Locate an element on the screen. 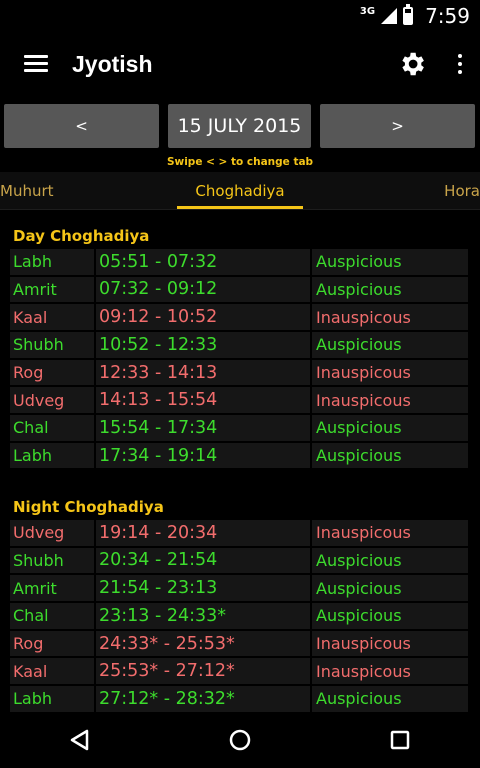 The height and width of the screenshot is (768, 480). back-triangle-icon is located at coordinates (80, 740).